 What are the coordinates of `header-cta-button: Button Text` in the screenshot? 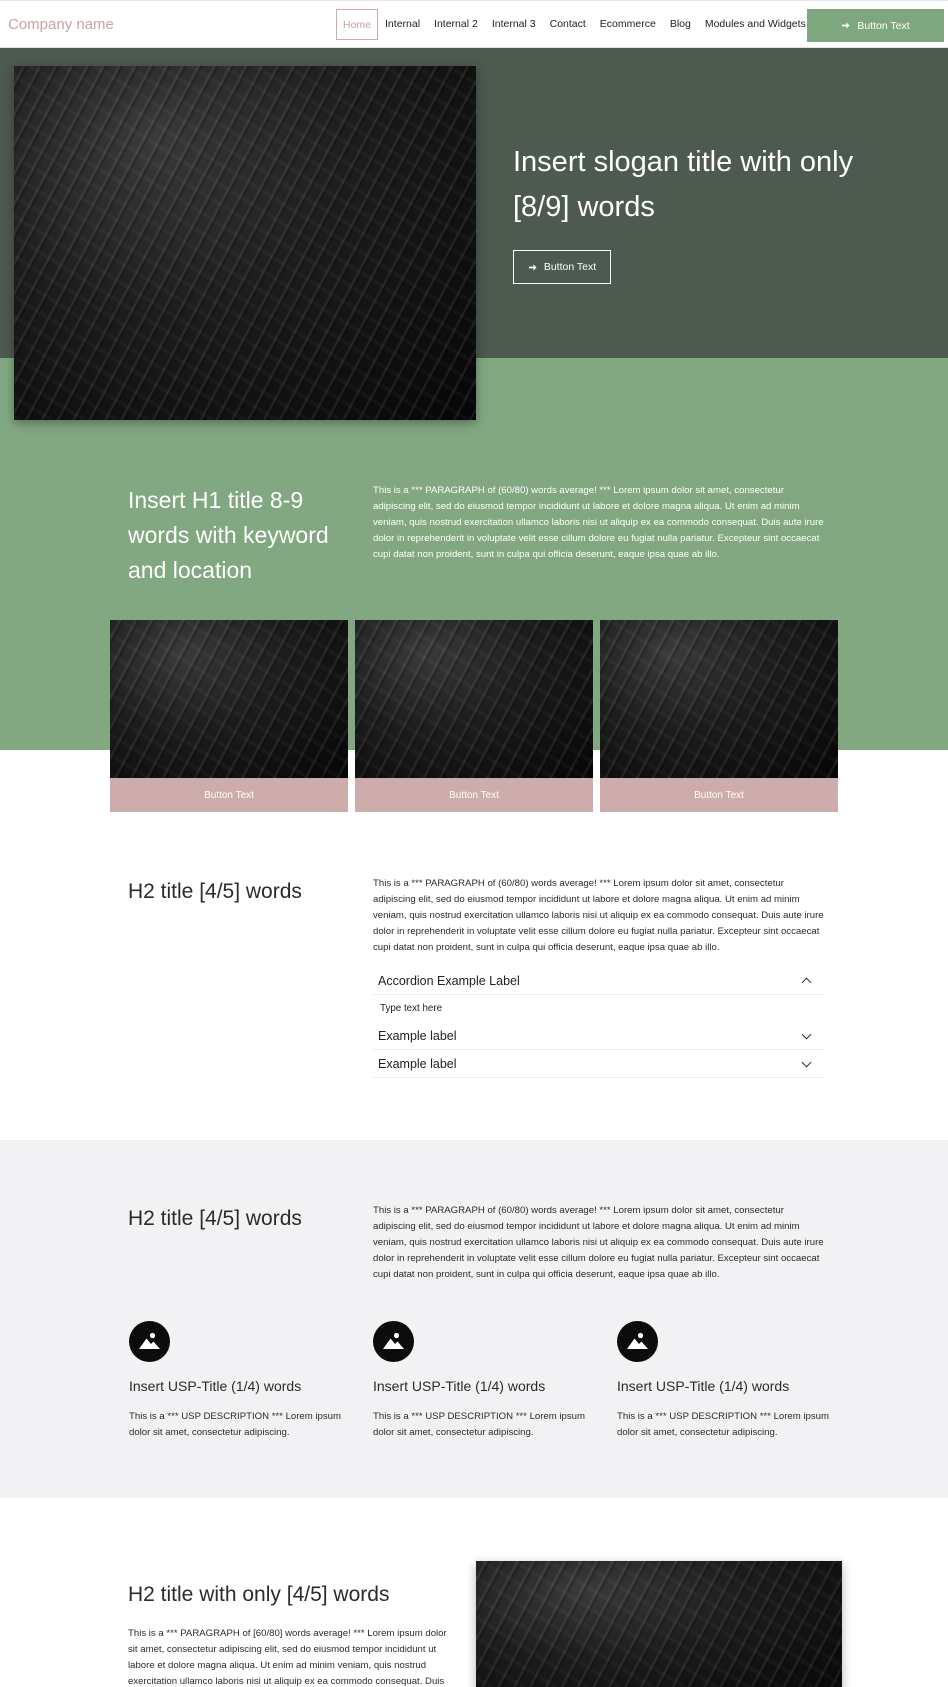 It's located at (875, 25).